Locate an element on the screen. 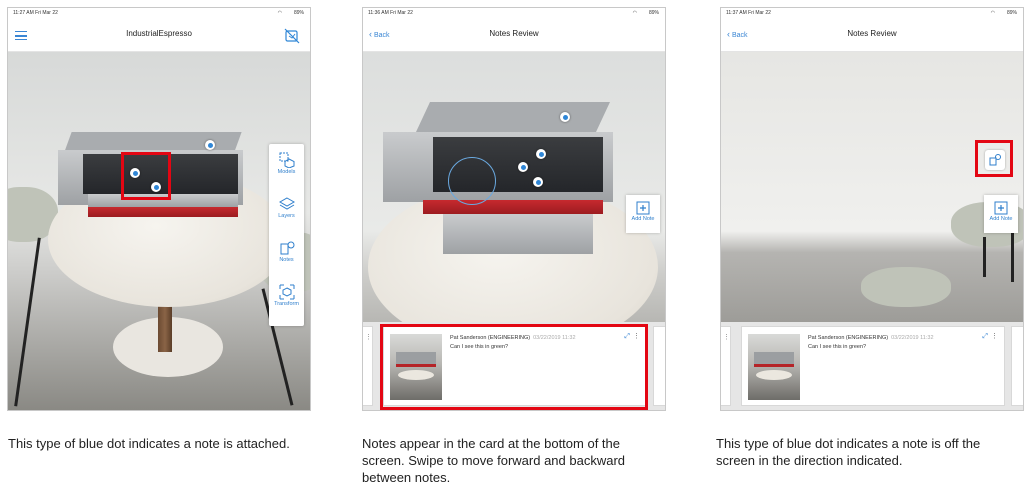 This screenshot has width=1034, height=494. toolbar-layers-button: Layers is located at coordinates (286, 215).